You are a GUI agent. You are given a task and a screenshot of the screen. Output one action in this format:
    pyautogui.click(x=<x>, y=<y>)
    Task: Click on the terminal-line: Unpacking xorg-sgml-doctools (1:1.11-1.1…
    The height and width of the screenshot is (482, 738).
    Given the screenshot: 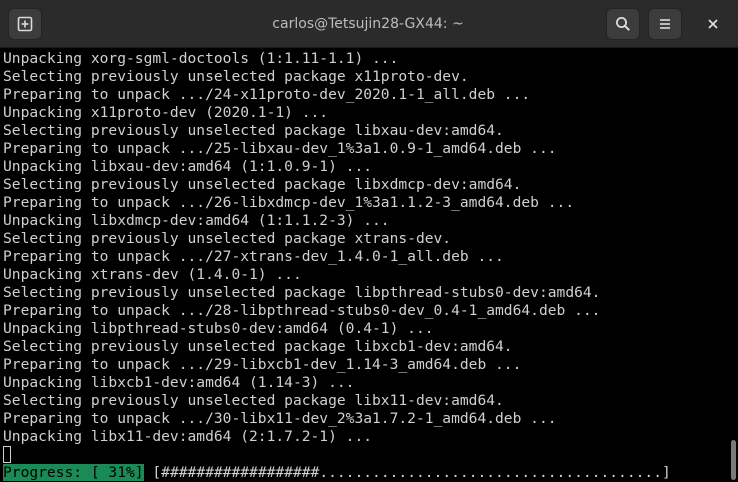 What is the action you would take?
    pyautogui.click(x=201, y=58)
    